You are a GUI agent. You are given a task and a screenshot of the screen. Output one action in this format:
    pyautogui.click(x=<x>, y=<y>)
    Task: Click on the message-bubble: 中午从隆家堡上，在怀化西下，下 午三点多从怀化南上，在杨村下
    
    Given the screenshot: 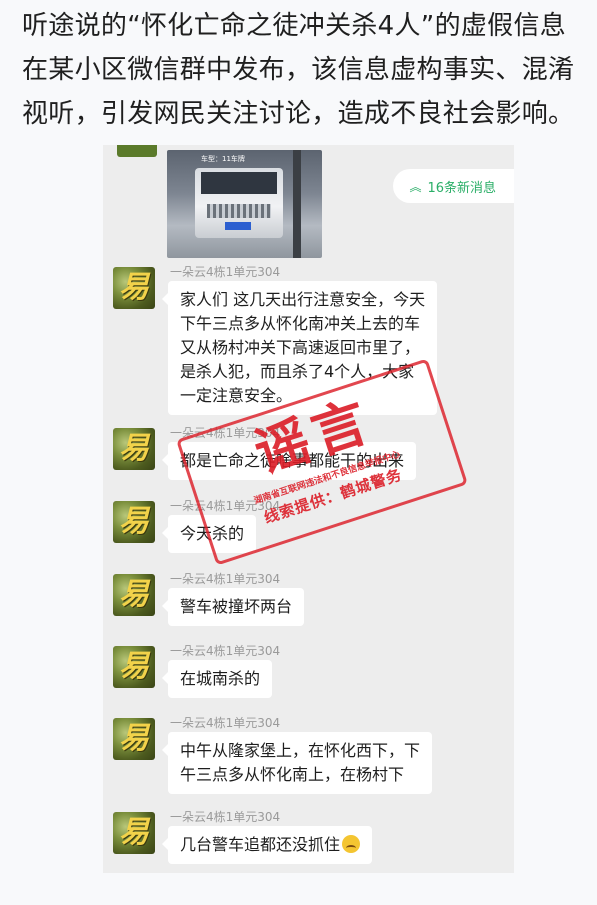 What is the action you would take?
    pyautogui.click(x=297, y=763)
    